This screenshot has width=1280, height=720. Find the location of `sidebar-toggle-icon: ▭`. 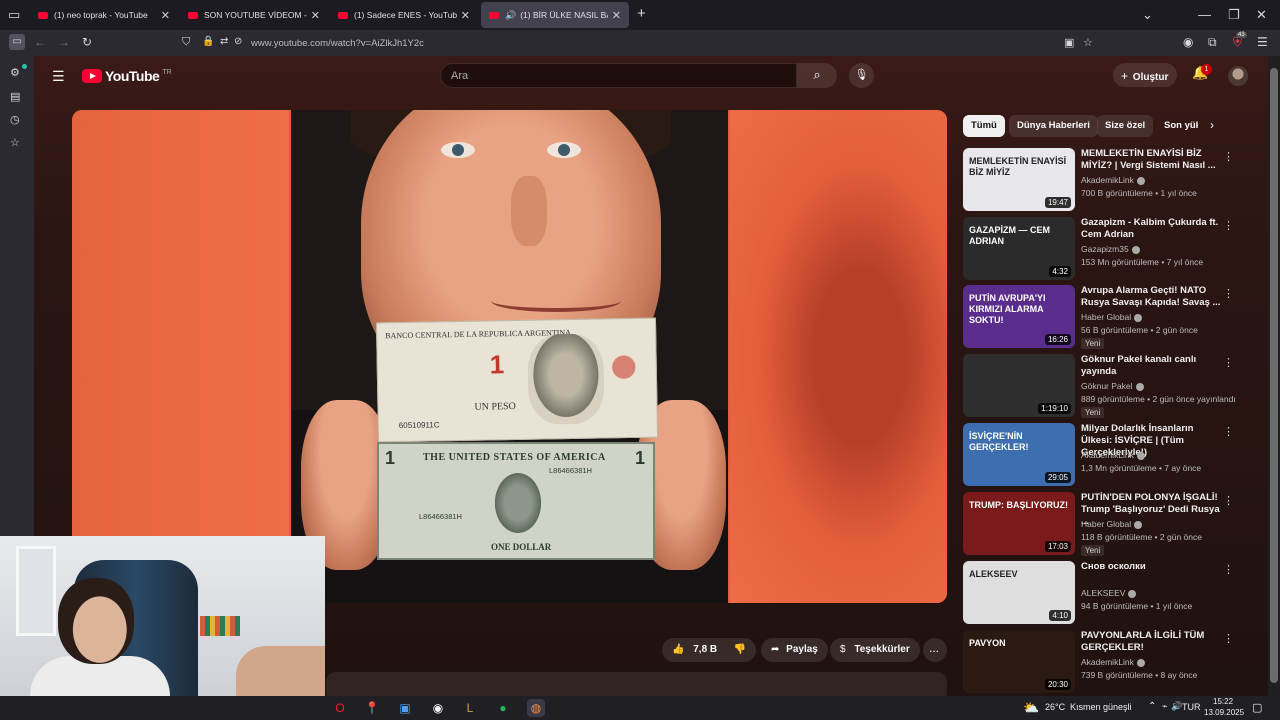

sidebar-toggle-icon: ▭ is located at coordinates (17, 42).